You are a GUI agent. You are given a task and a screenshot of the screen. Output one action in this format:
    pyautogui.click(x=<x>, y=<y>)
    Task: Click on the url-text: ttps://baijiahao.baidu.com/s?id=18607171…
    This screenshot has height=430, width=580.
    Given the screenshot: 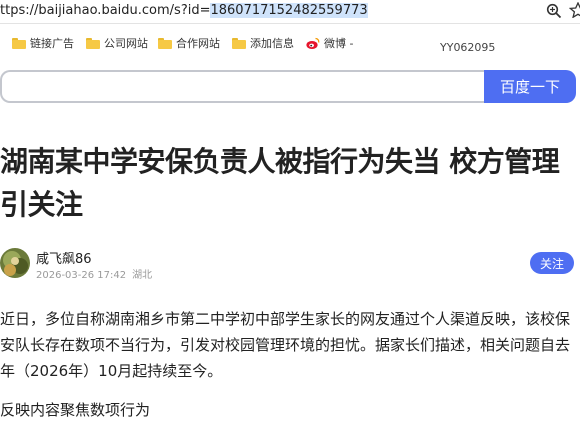 What is the action you would take?
    pyautogui.click(x=184, y=10)
    